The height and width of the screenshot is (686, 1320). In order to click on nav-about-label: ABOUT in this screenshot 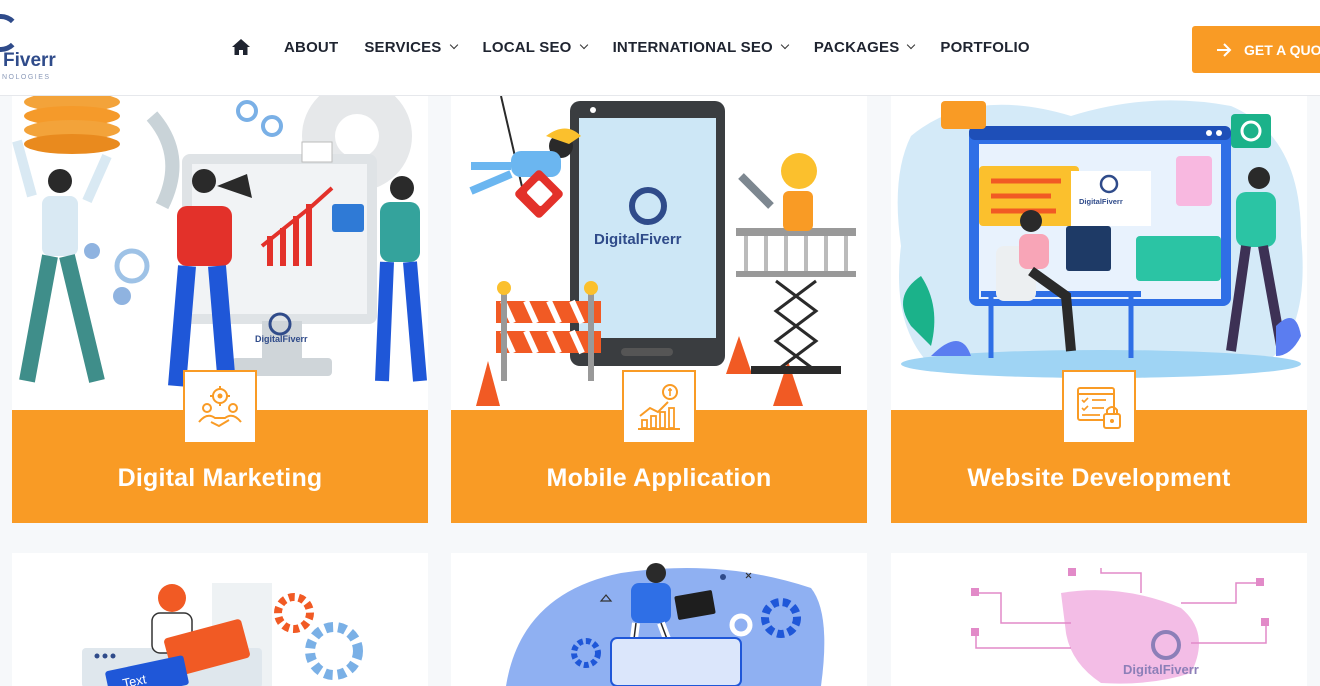, I will do `click(311, 47)`.